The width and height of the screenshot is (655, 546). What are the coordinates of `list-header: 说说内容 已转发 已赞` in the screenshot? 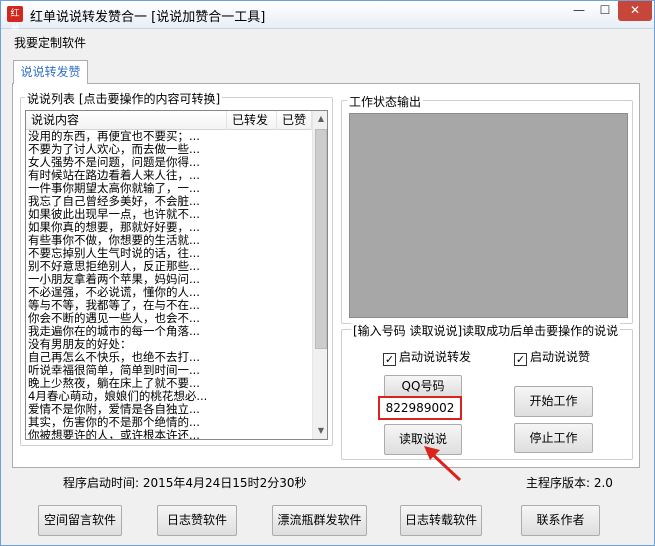 It's located at (169, 120).